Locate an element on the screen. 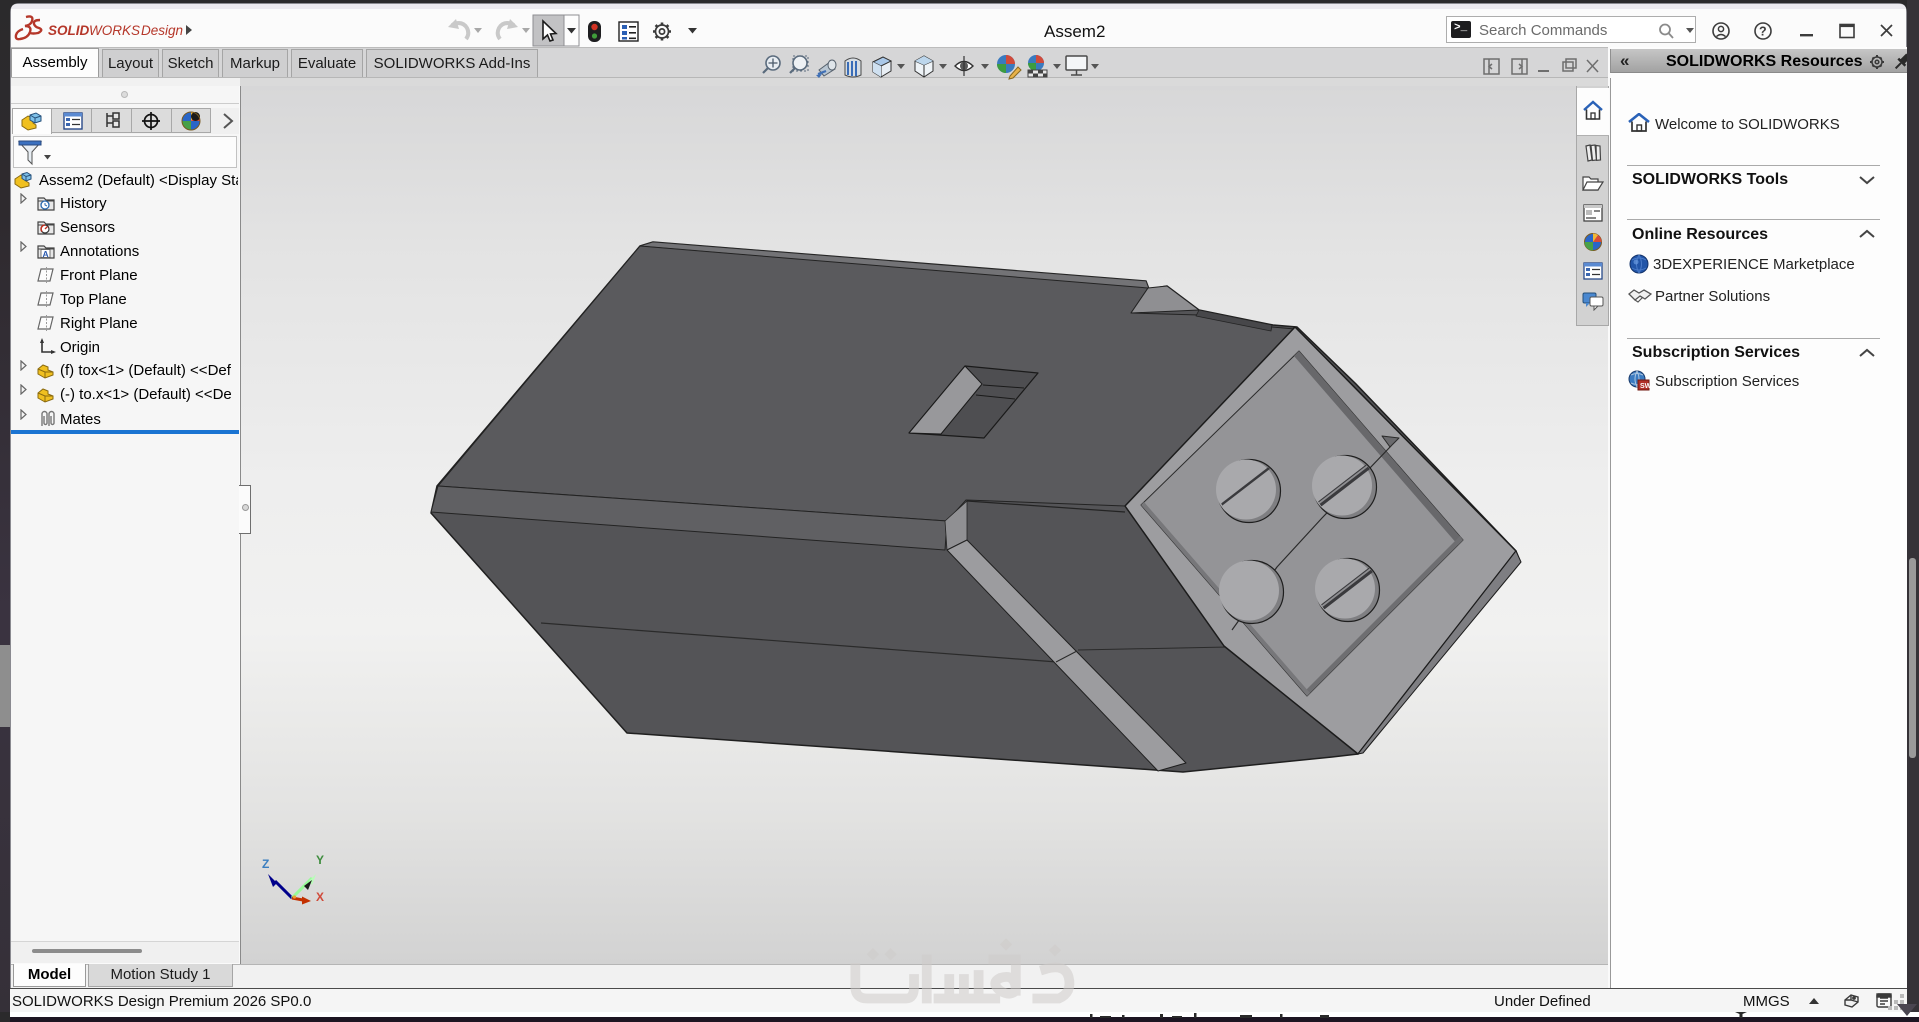  svg-text: SOLID is located at coordinates (69, 30).